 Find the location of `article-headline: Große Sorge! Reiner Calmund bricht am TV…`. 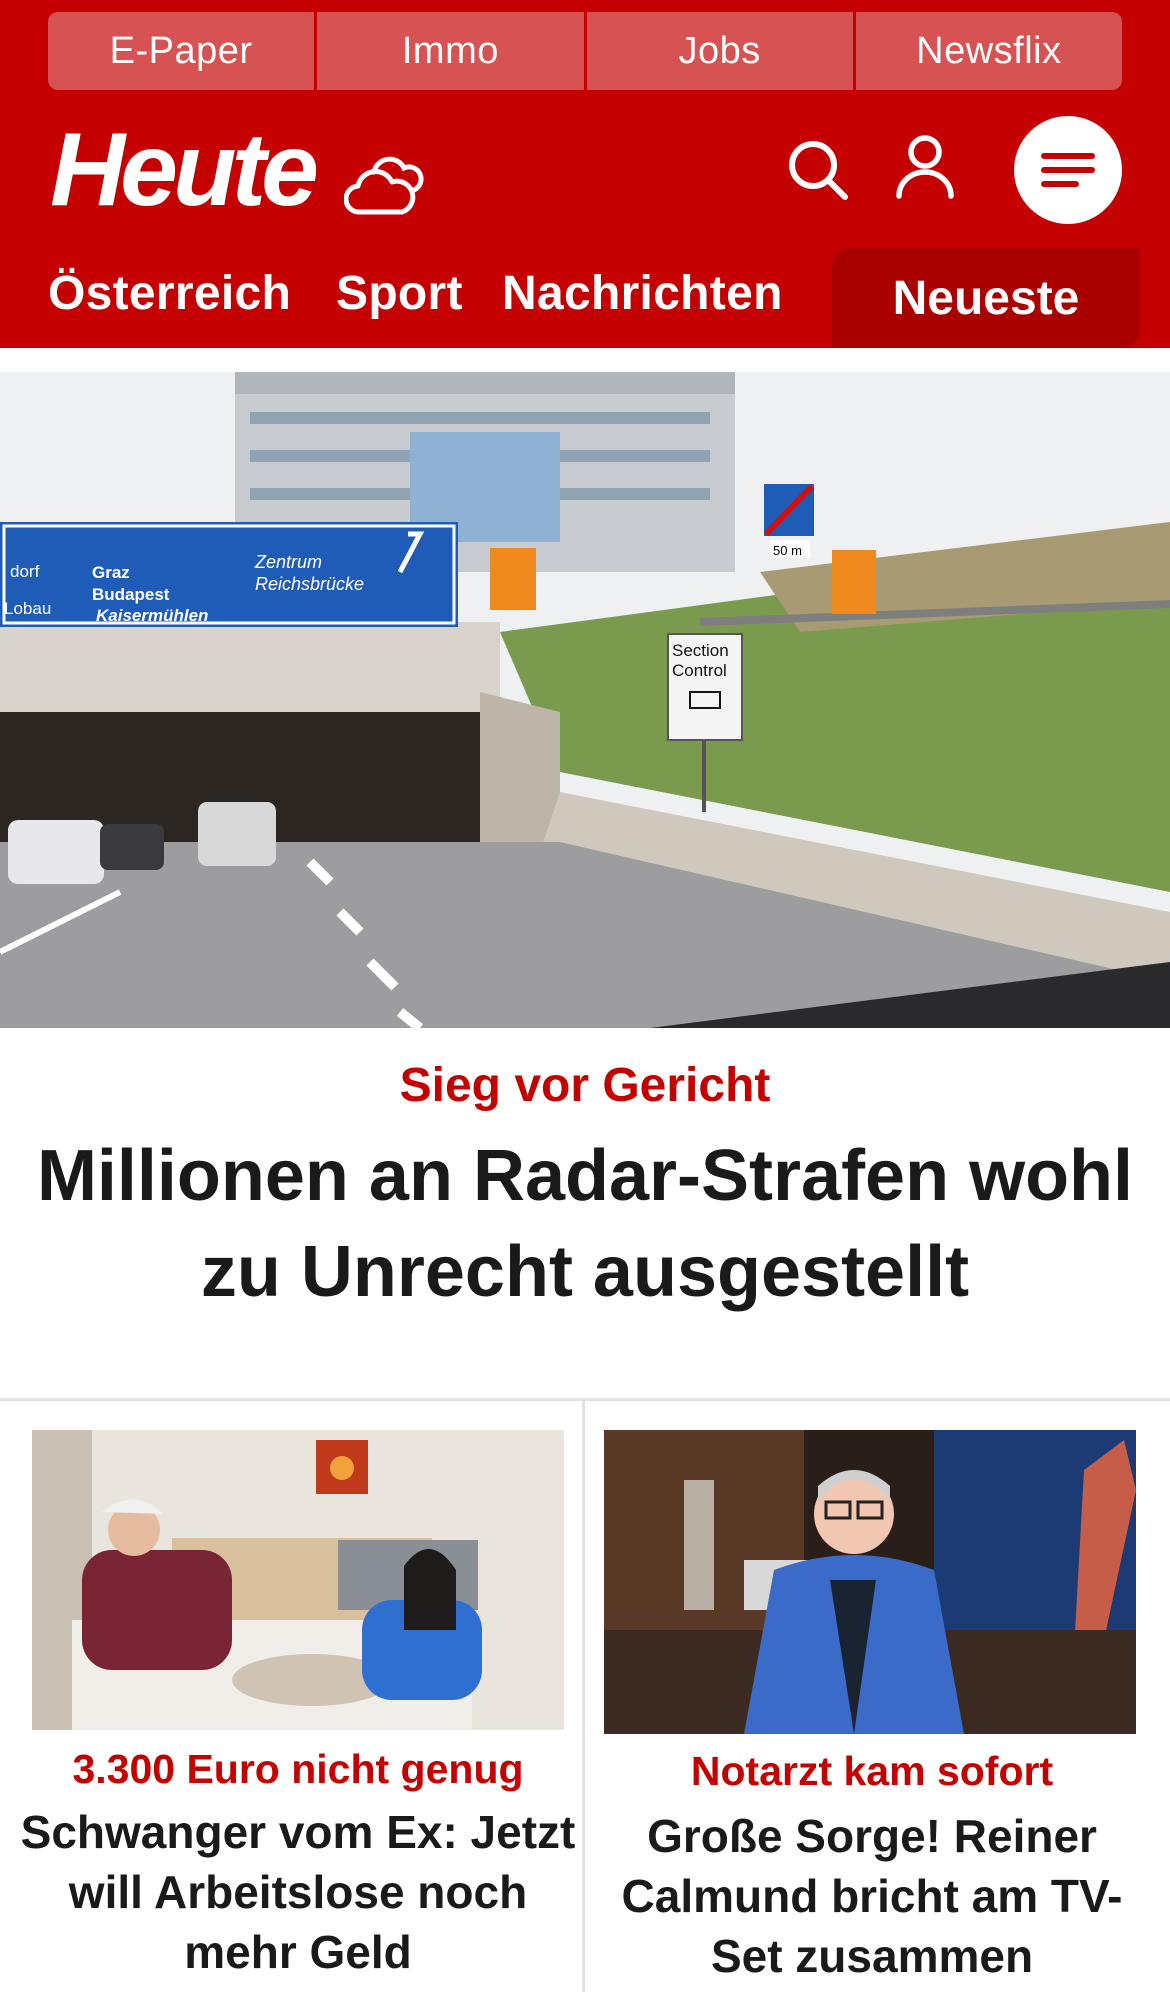

article-headline: Große Sorge! Reiner Calmund bricht am TV… is located at coordinates (872, 1896).